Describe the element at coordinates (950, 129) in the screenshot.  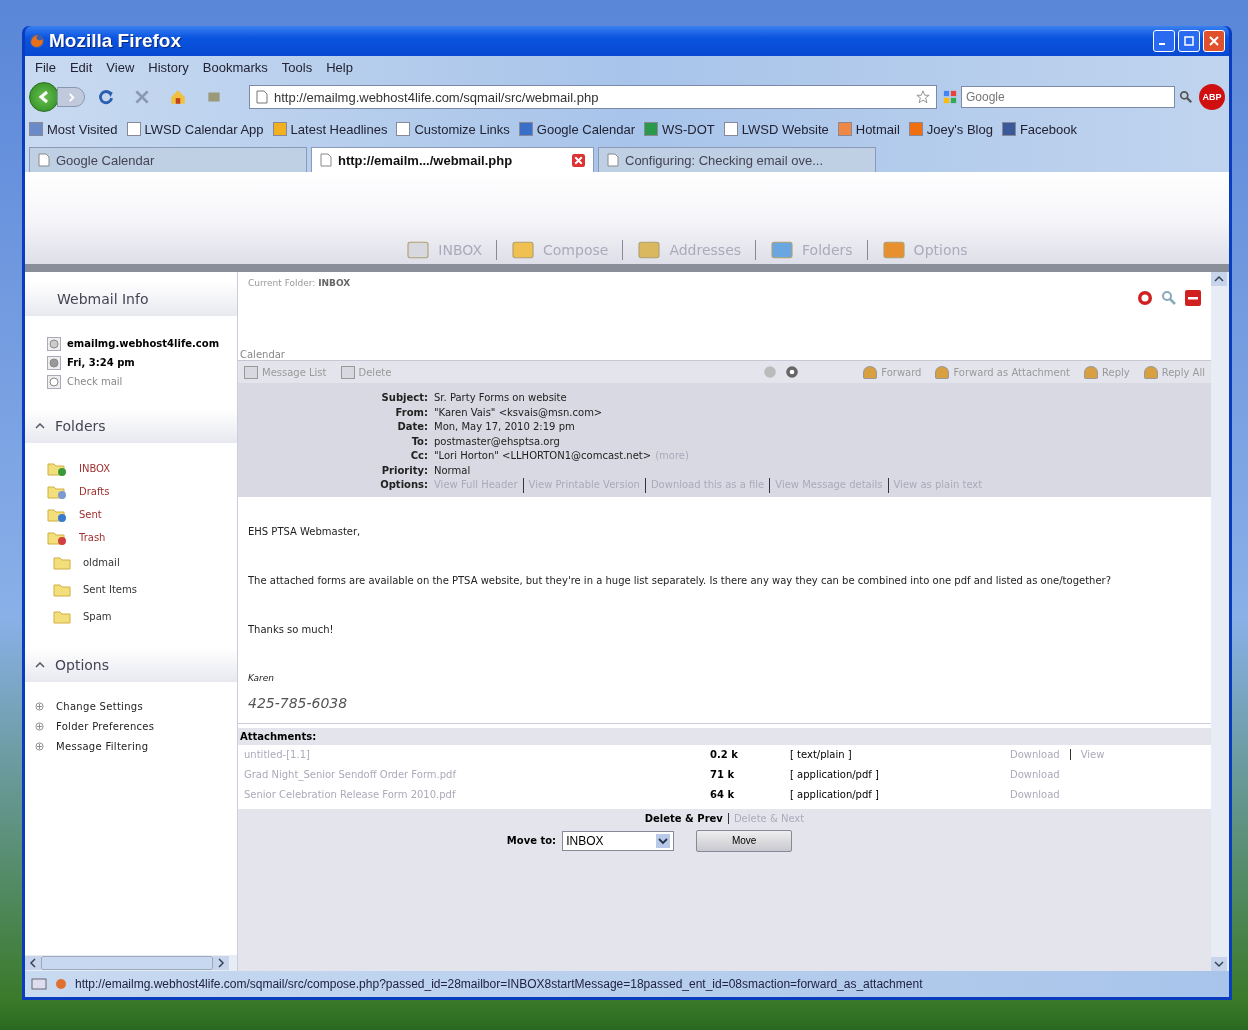
I see `bookmark-item: Joey's Blog` at that location.